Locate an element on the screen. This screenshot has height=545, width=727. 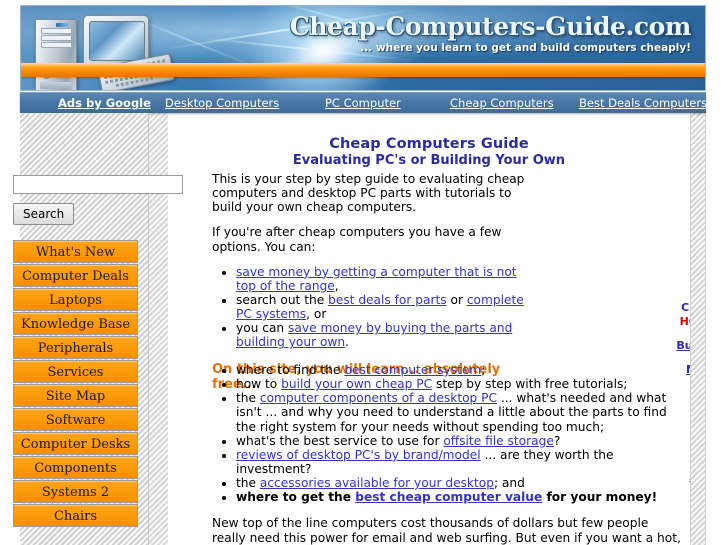
favorite-link-memory-guide: Memory Guide is located at coordinates (683, 405).